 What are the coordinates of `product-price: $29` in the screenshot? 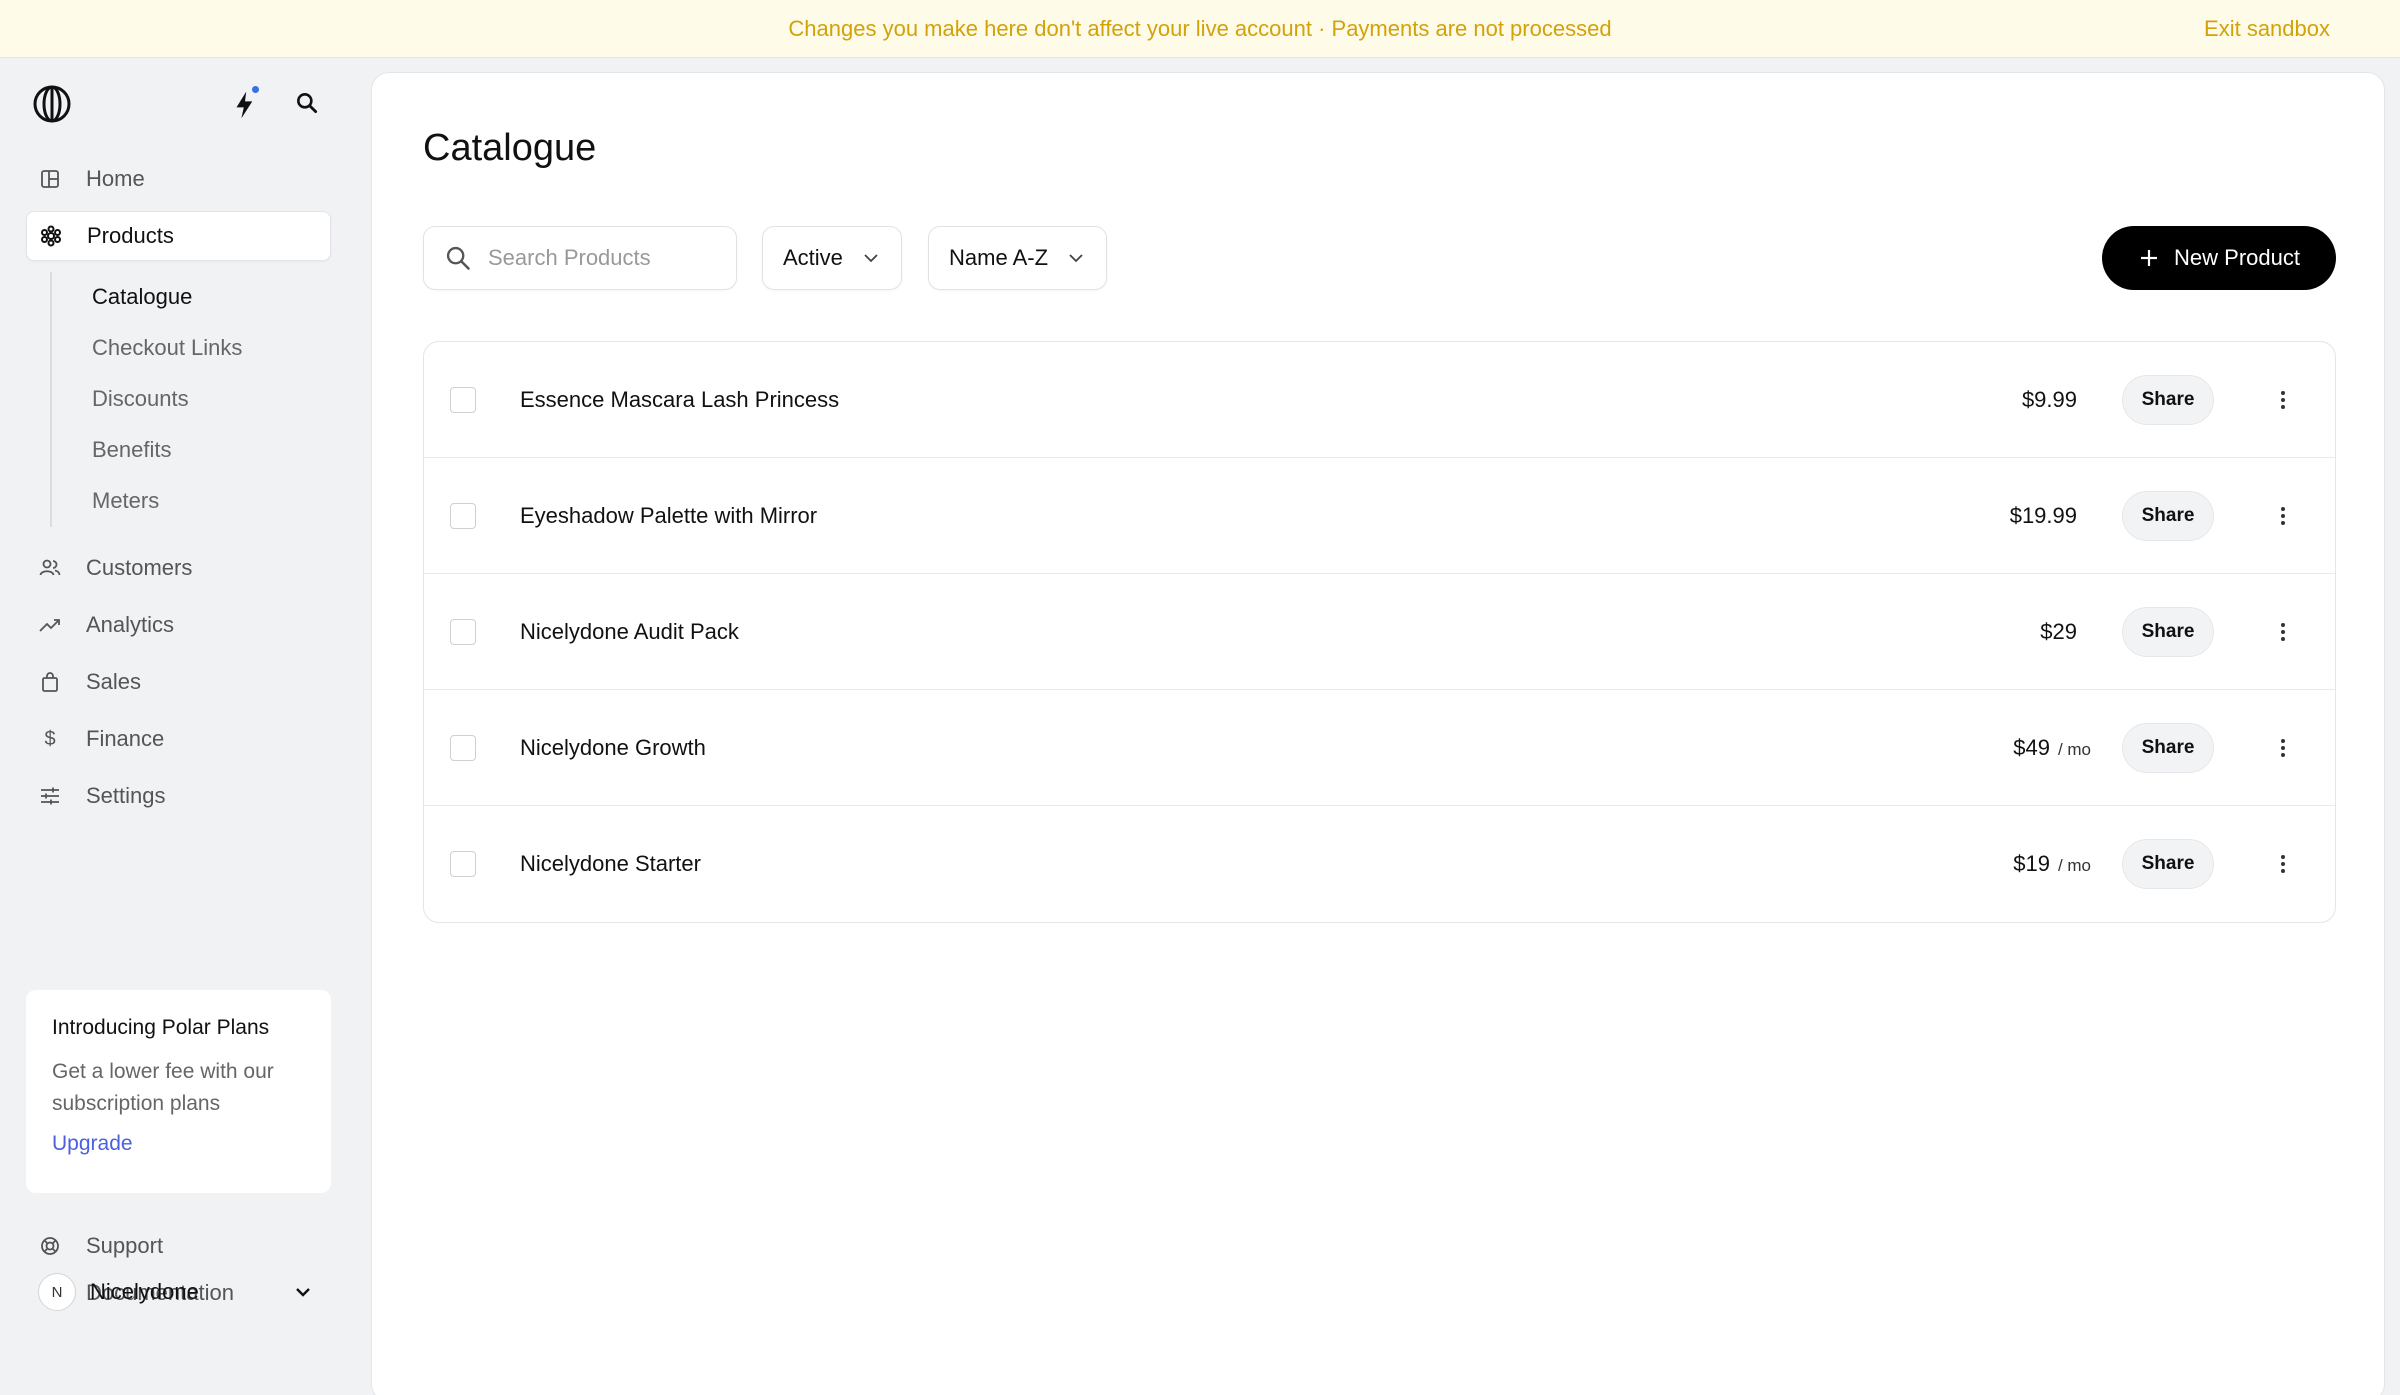 It's located at (2062, 632).